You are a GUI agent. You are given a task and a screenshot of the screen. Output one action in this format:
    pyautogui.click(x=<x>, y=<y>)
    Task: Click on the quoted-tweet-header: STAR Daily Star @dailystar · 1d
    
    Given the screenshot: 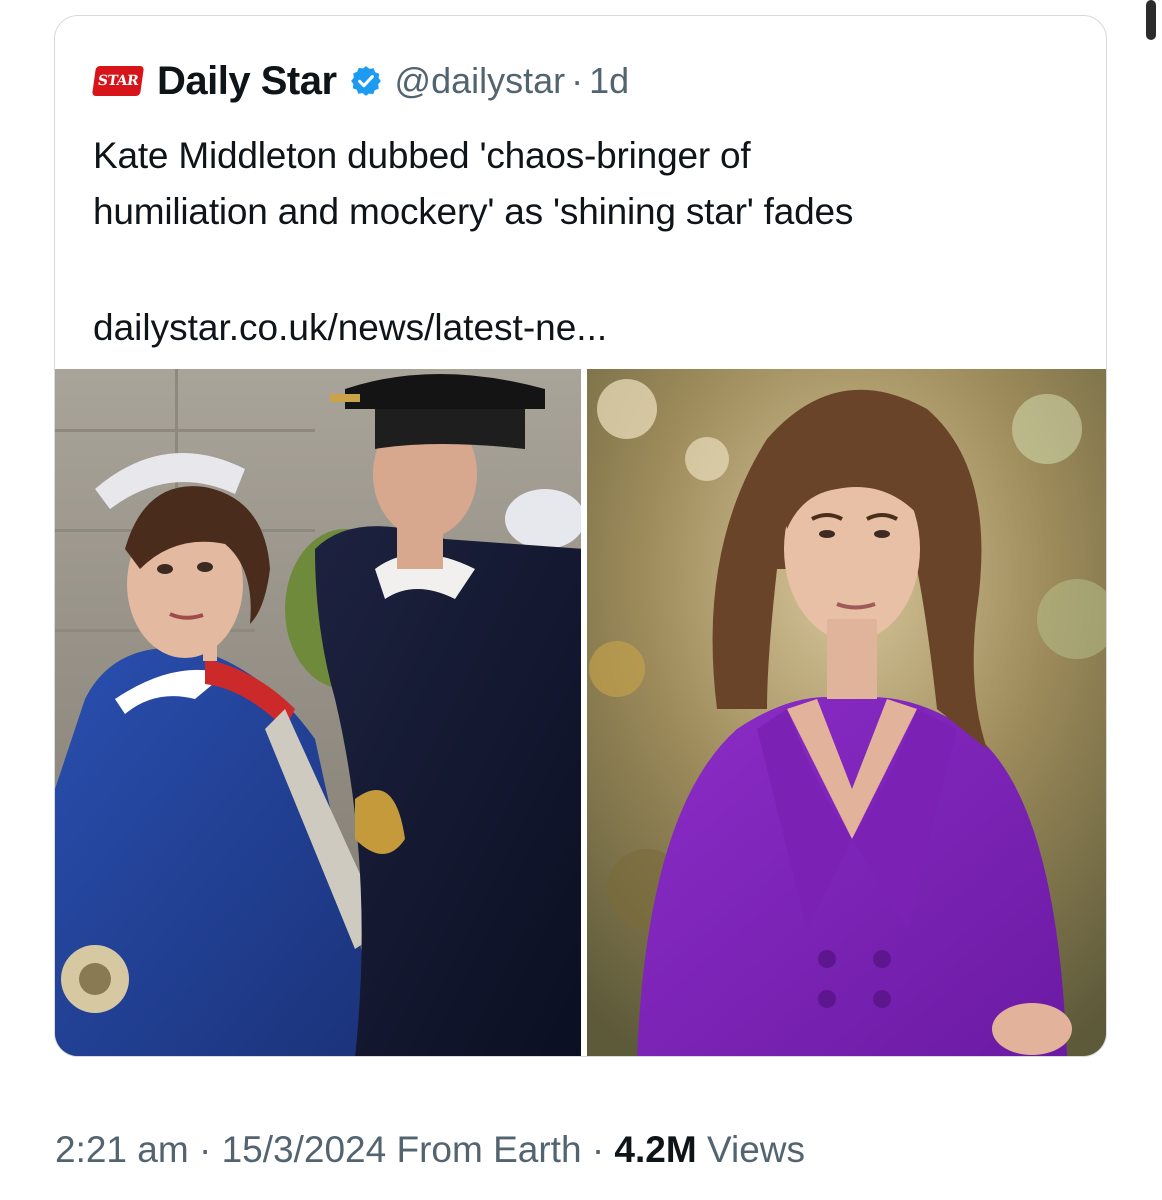 What is the action you would take?
    pyautogui.click(x=360, y=81)
    